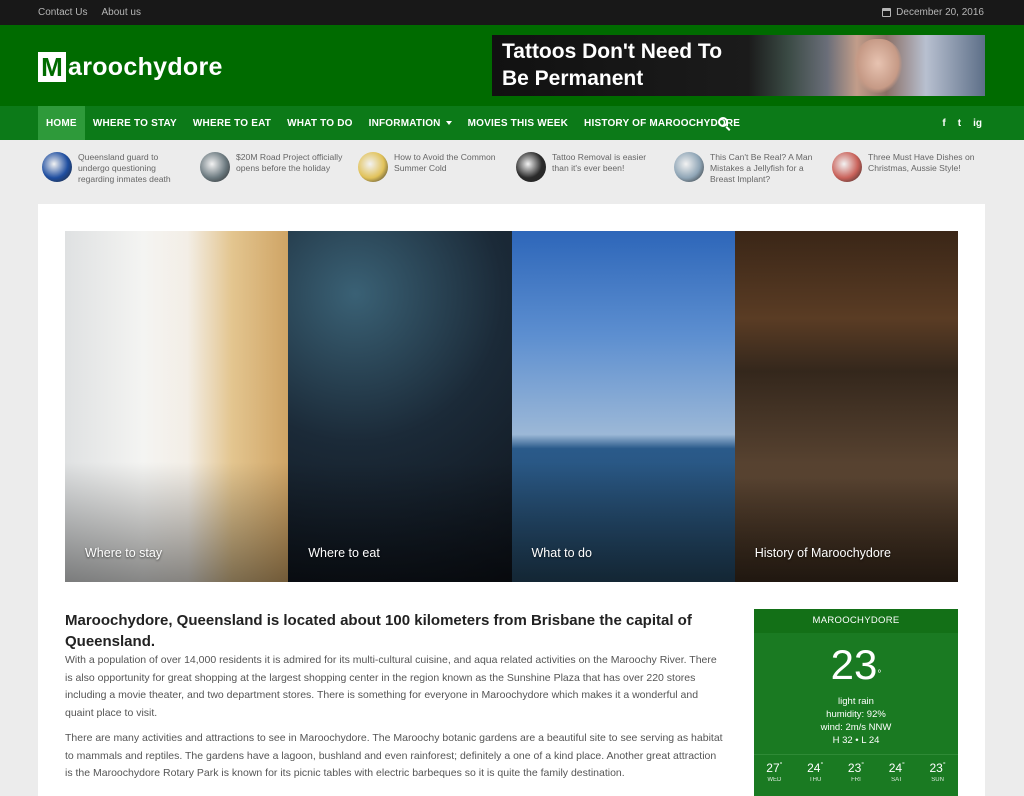 The width and height of the screenshot is (1024, 796). Describe the element at coordinates (145, 66) in the screenshot. I see `logo-text: aroochydore` at that location.